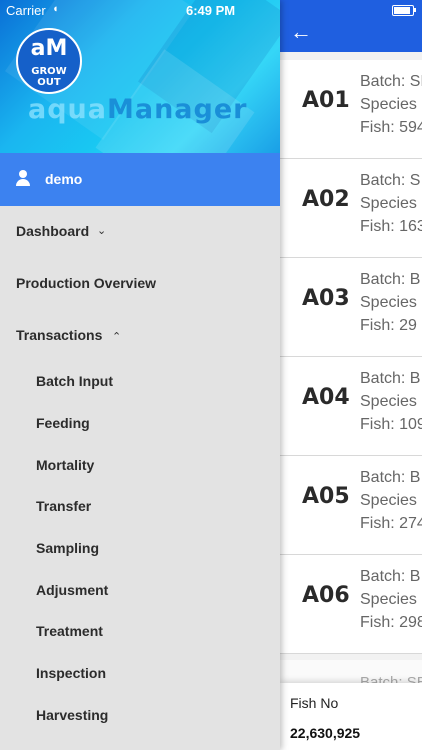  What do you see at coordinates (59, 335) in the screenshot?
I see `menu-label: Transactions` at bounding box center [59, 335].